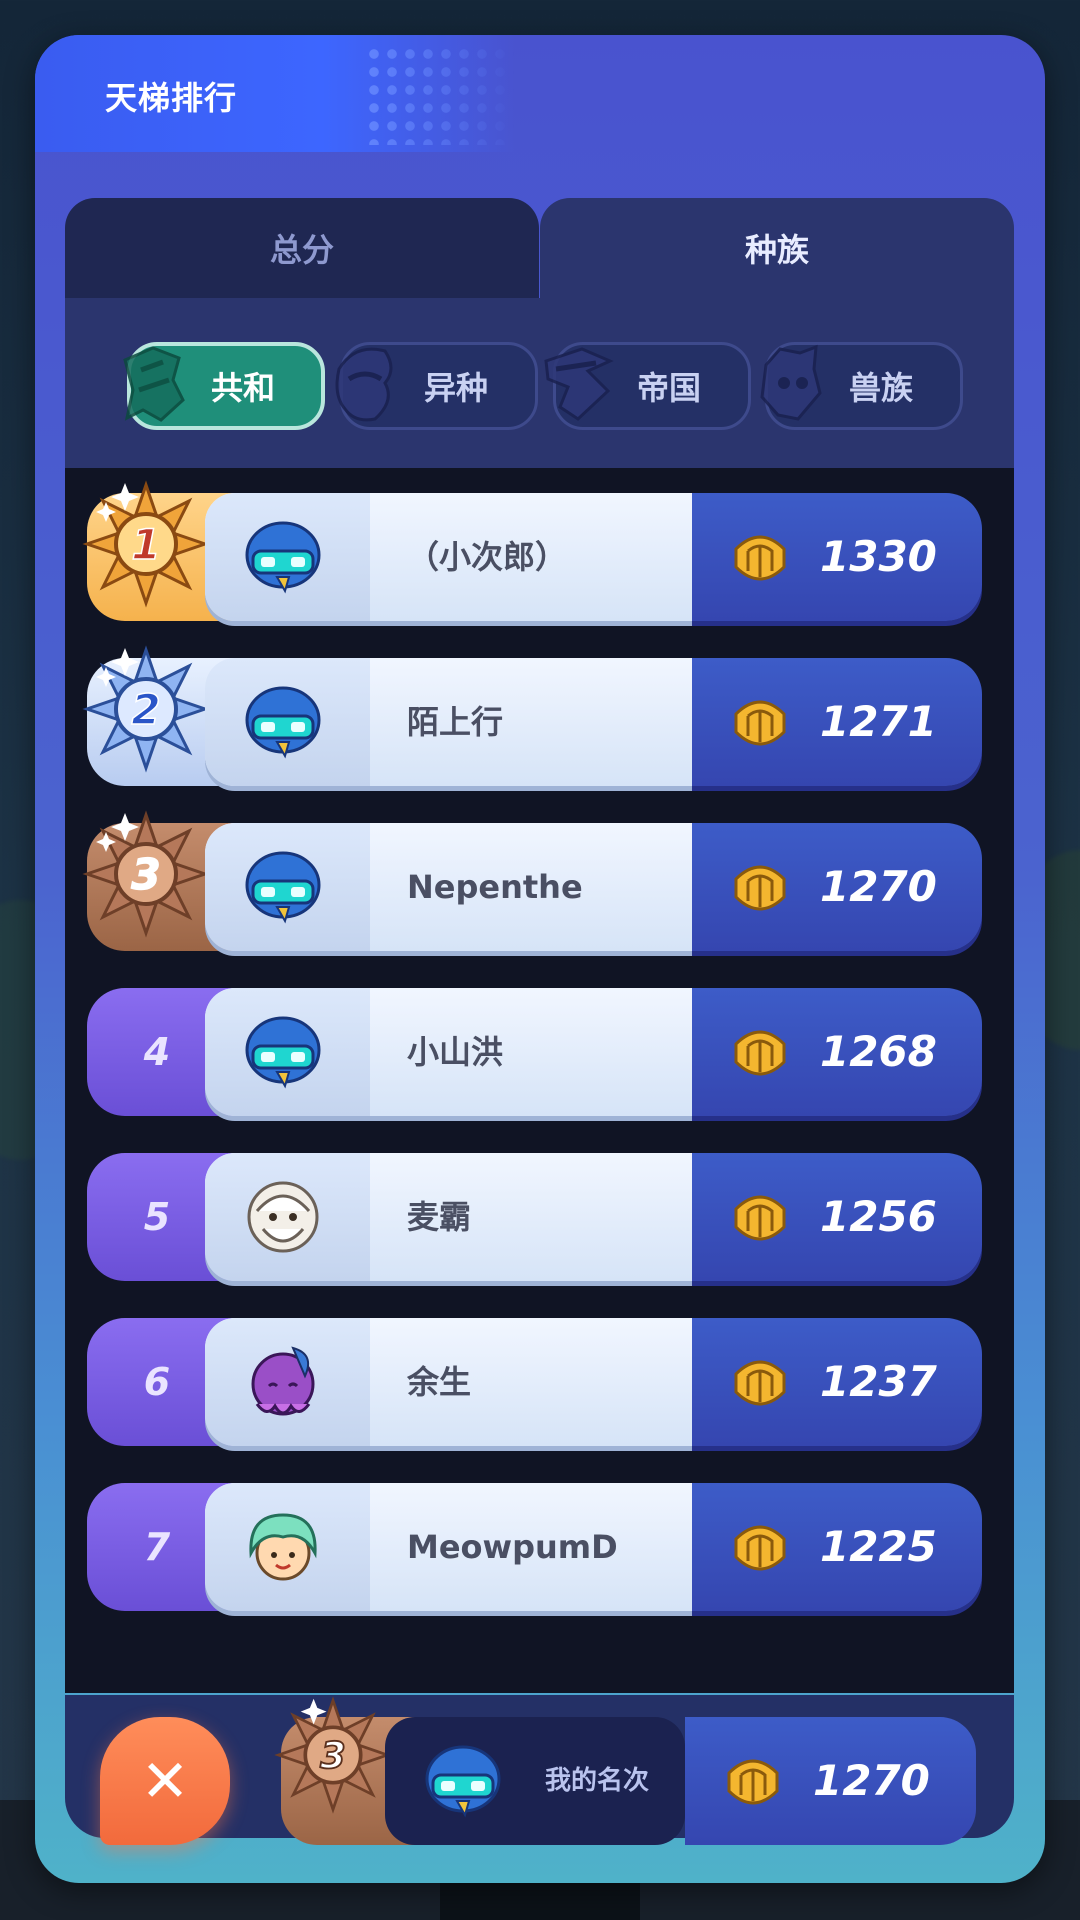 Image resolution: width=1080 pixels, height=1920 pixels. I want to click on beast-emblem-icon, so click(791, 382).